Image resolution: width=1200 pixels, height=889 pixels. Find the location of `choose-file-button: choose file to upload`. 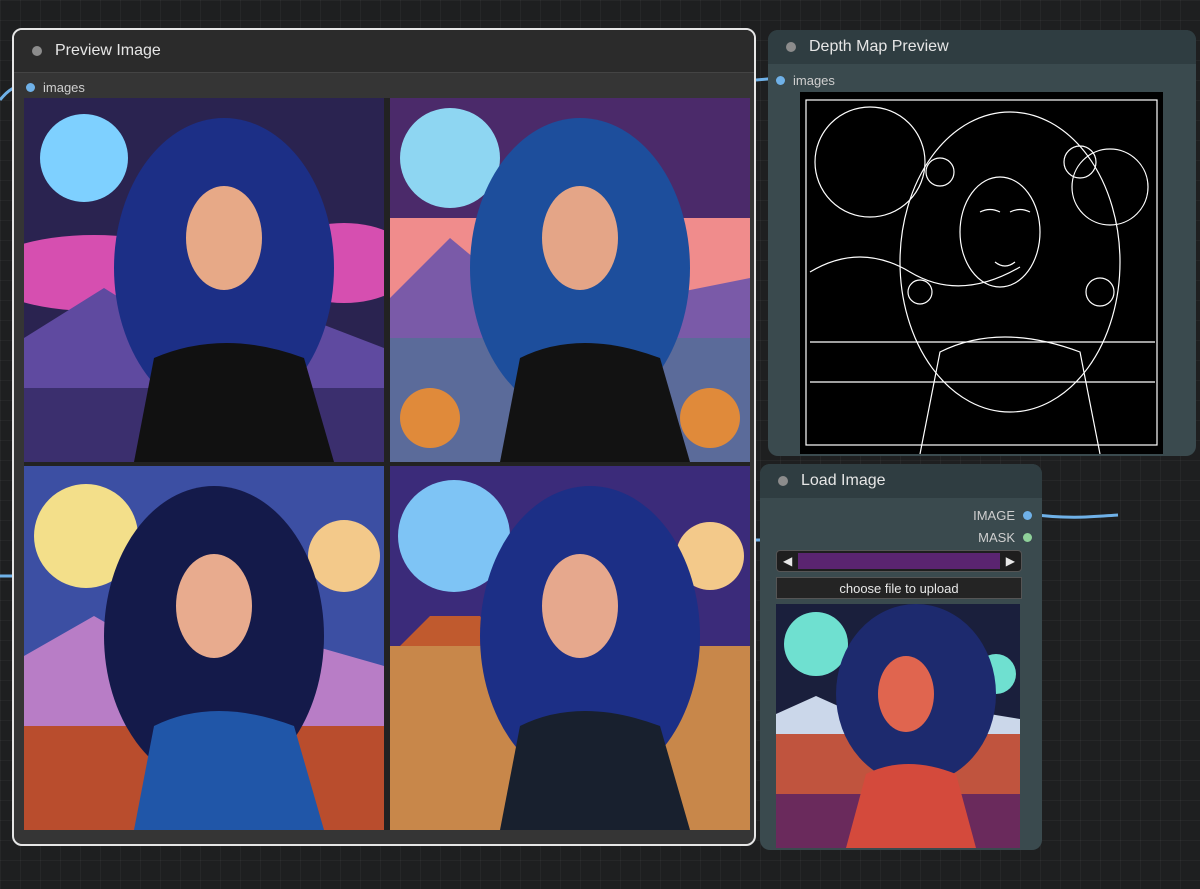

choose-file-button: choose file to upload is located at coordinates (899, 588).